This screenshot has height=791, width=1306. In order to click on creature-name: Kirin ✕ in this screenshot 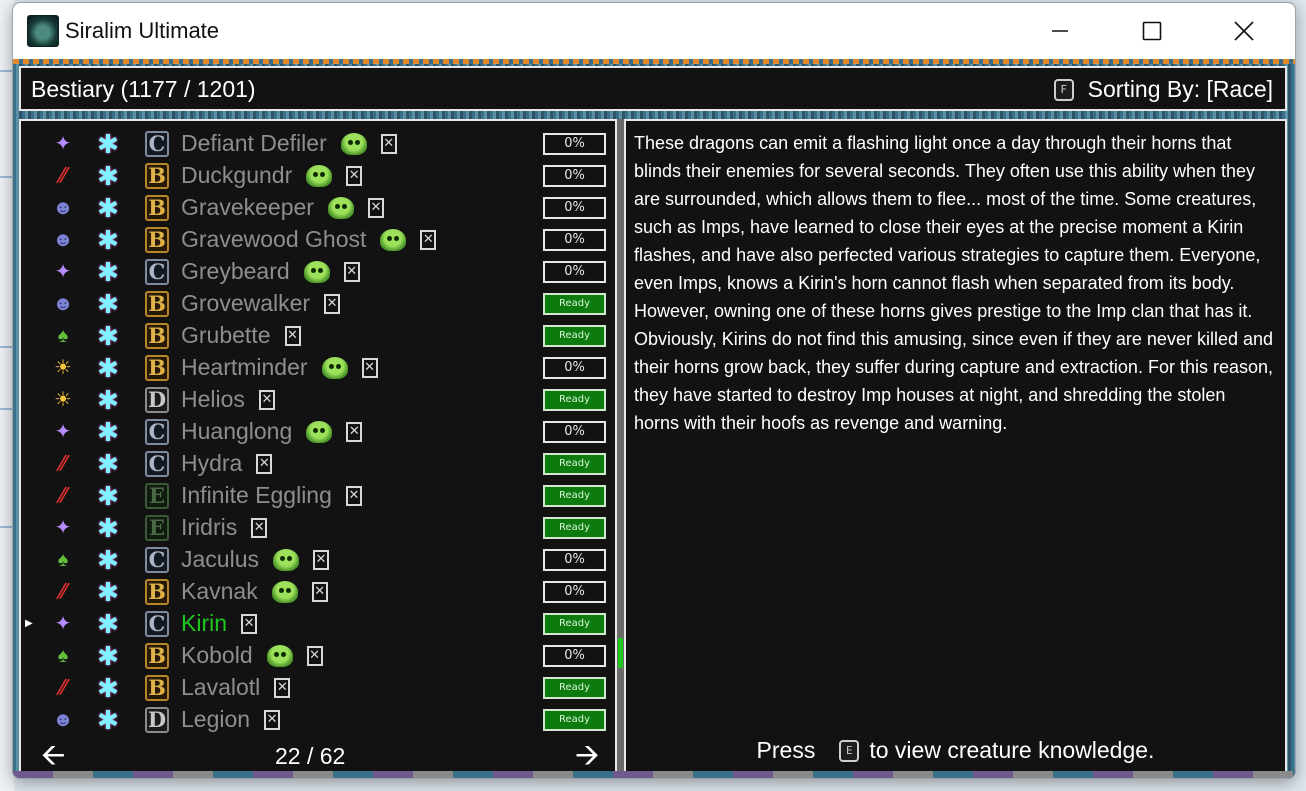, I will do `click(219, 623)`.